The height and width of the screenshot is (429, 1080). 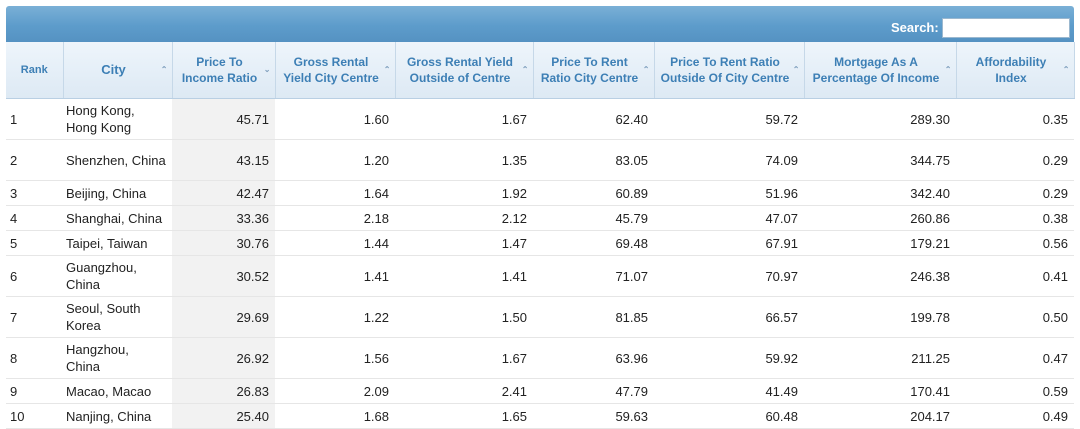 I want to click on cell-city: Beijing, China, so click(x=117, y=193).